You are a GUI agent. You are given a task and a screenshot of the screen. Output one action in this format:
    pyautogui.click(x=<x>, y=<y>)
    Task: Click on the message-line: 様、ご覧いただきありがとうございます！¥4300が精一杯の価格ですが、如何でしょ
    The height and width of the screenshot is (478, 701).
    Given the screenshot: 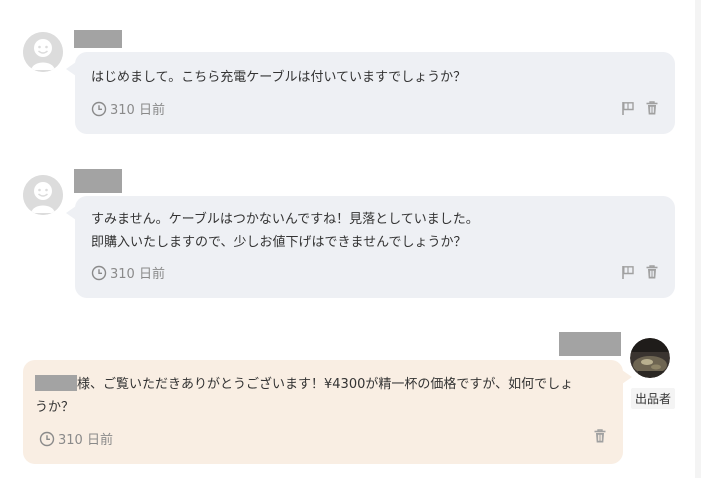 What is the action you would take?
    pyautogui.click(x=325, y=384)
    